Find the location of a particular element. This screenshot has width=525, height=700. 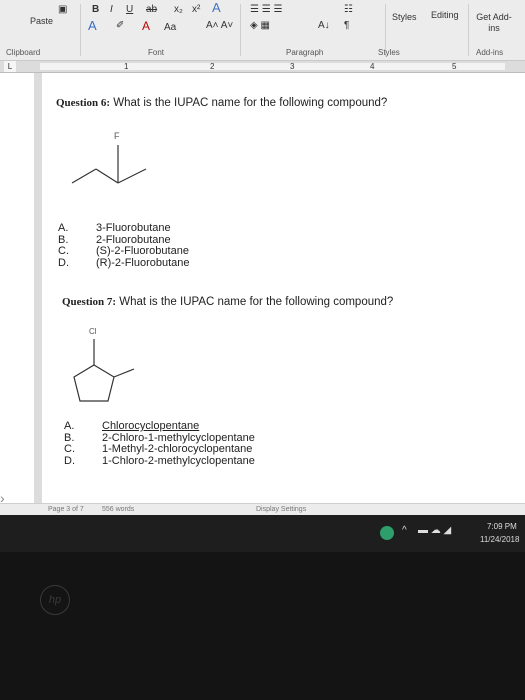

clock-time: 7:09 PM is located at coordinates (502, 526).